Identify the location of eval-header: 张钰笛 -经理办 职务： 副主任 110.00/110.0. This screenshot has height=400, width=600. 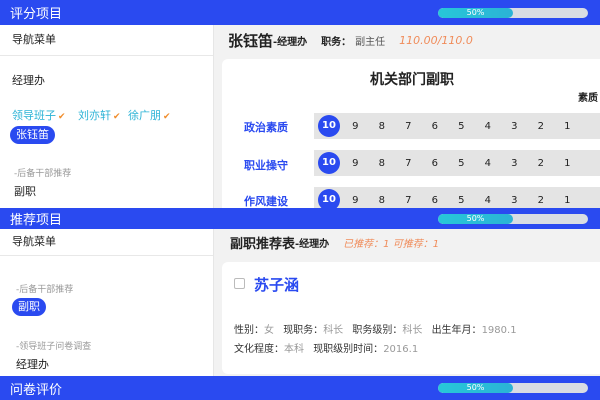
(350, 40).